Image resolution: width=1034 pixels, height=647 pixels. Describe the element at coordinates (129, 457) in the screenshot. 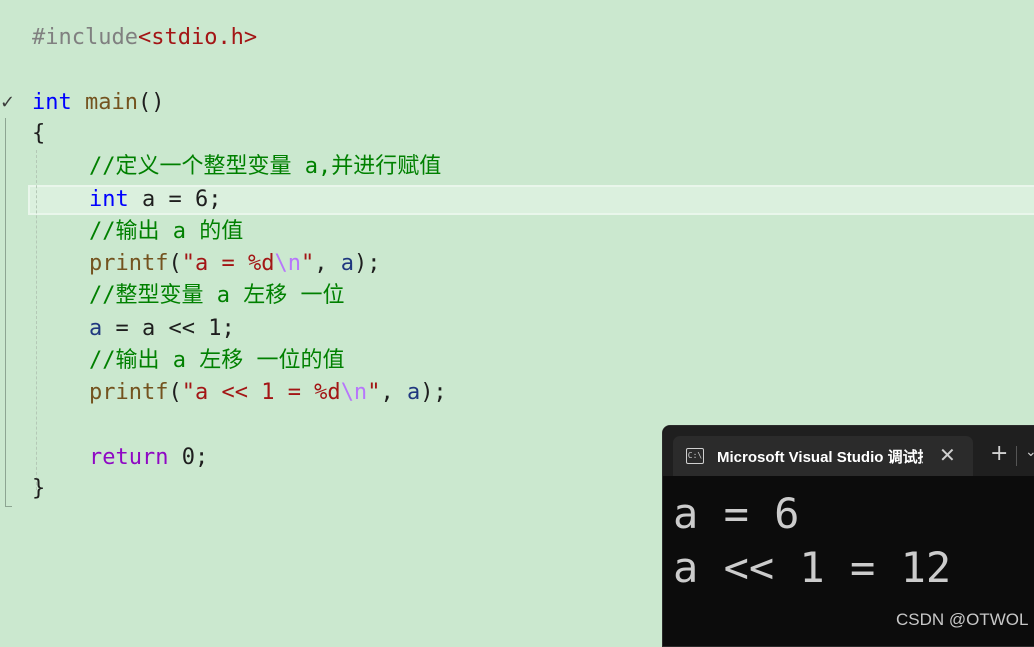

I see `keyword-return: return` at that location.